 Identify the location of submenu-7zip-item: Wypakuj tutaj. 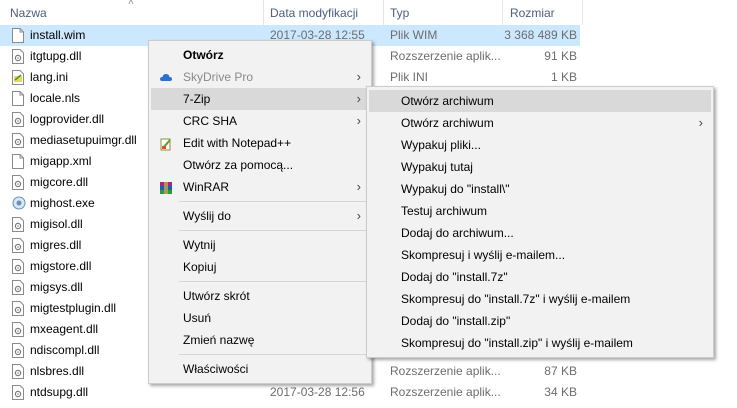
(540, 167).